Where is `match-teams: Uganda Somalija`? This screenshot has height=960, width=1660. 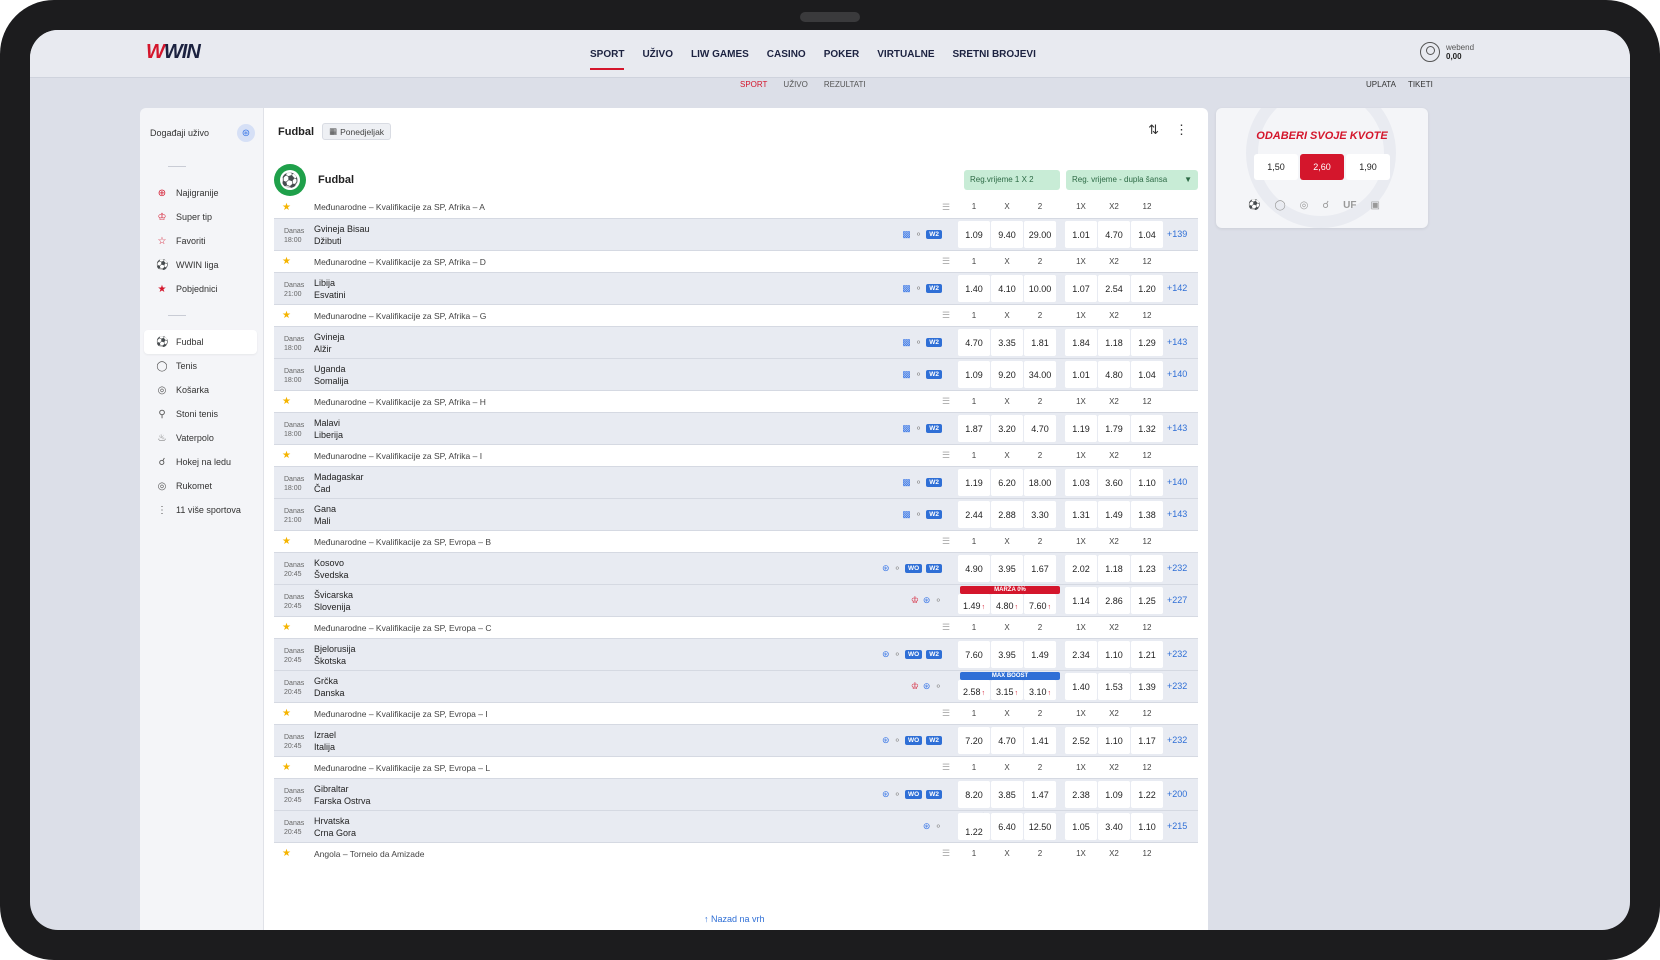 match-teams: Uganda Somalija is located at coordinates (331, 375).